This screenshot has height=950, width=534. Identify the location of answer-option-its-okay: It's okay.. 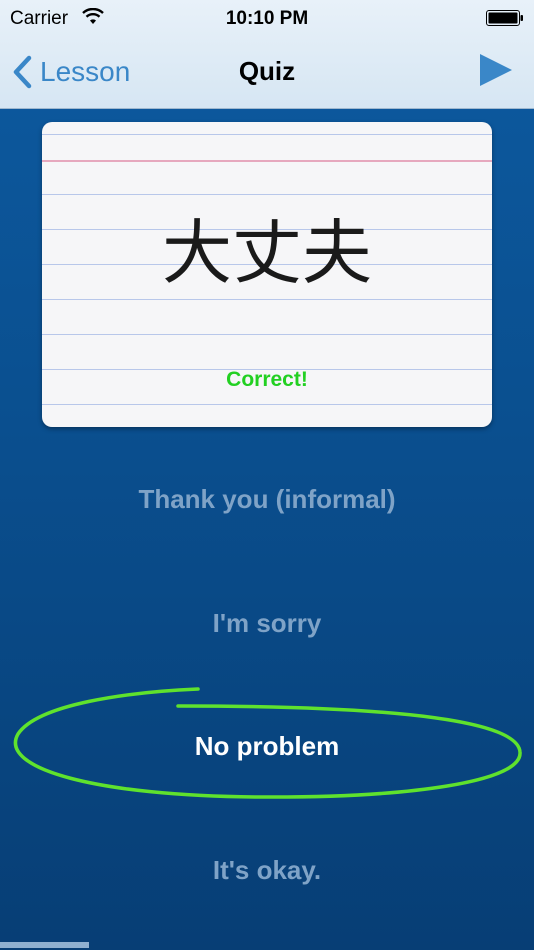
(267, 870).